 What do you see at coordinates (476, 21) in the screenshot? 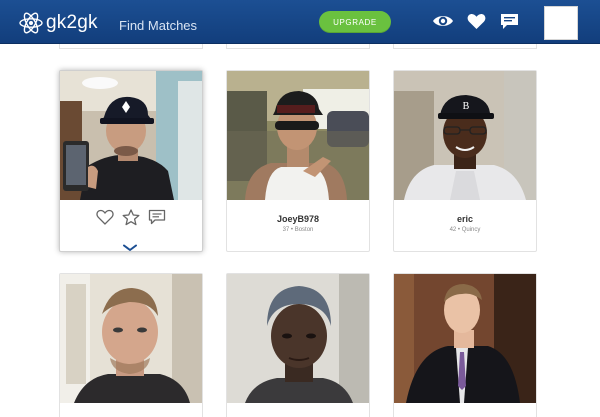
I see `heart-icon` at bounding box center [476, 21].